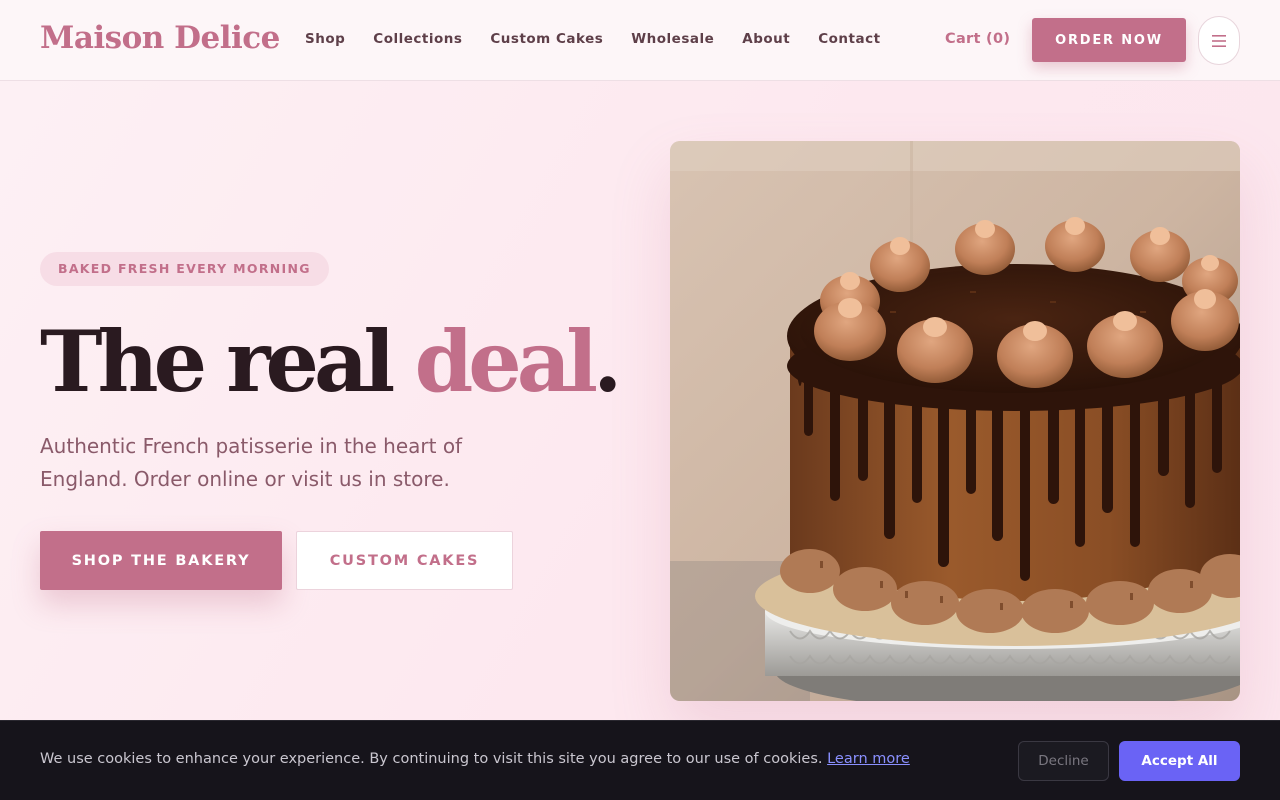  What do you see at coordinates (977, 39) in the screenshot?
I see `cart-link: Cart (0)` at bounding box center [977, 39].